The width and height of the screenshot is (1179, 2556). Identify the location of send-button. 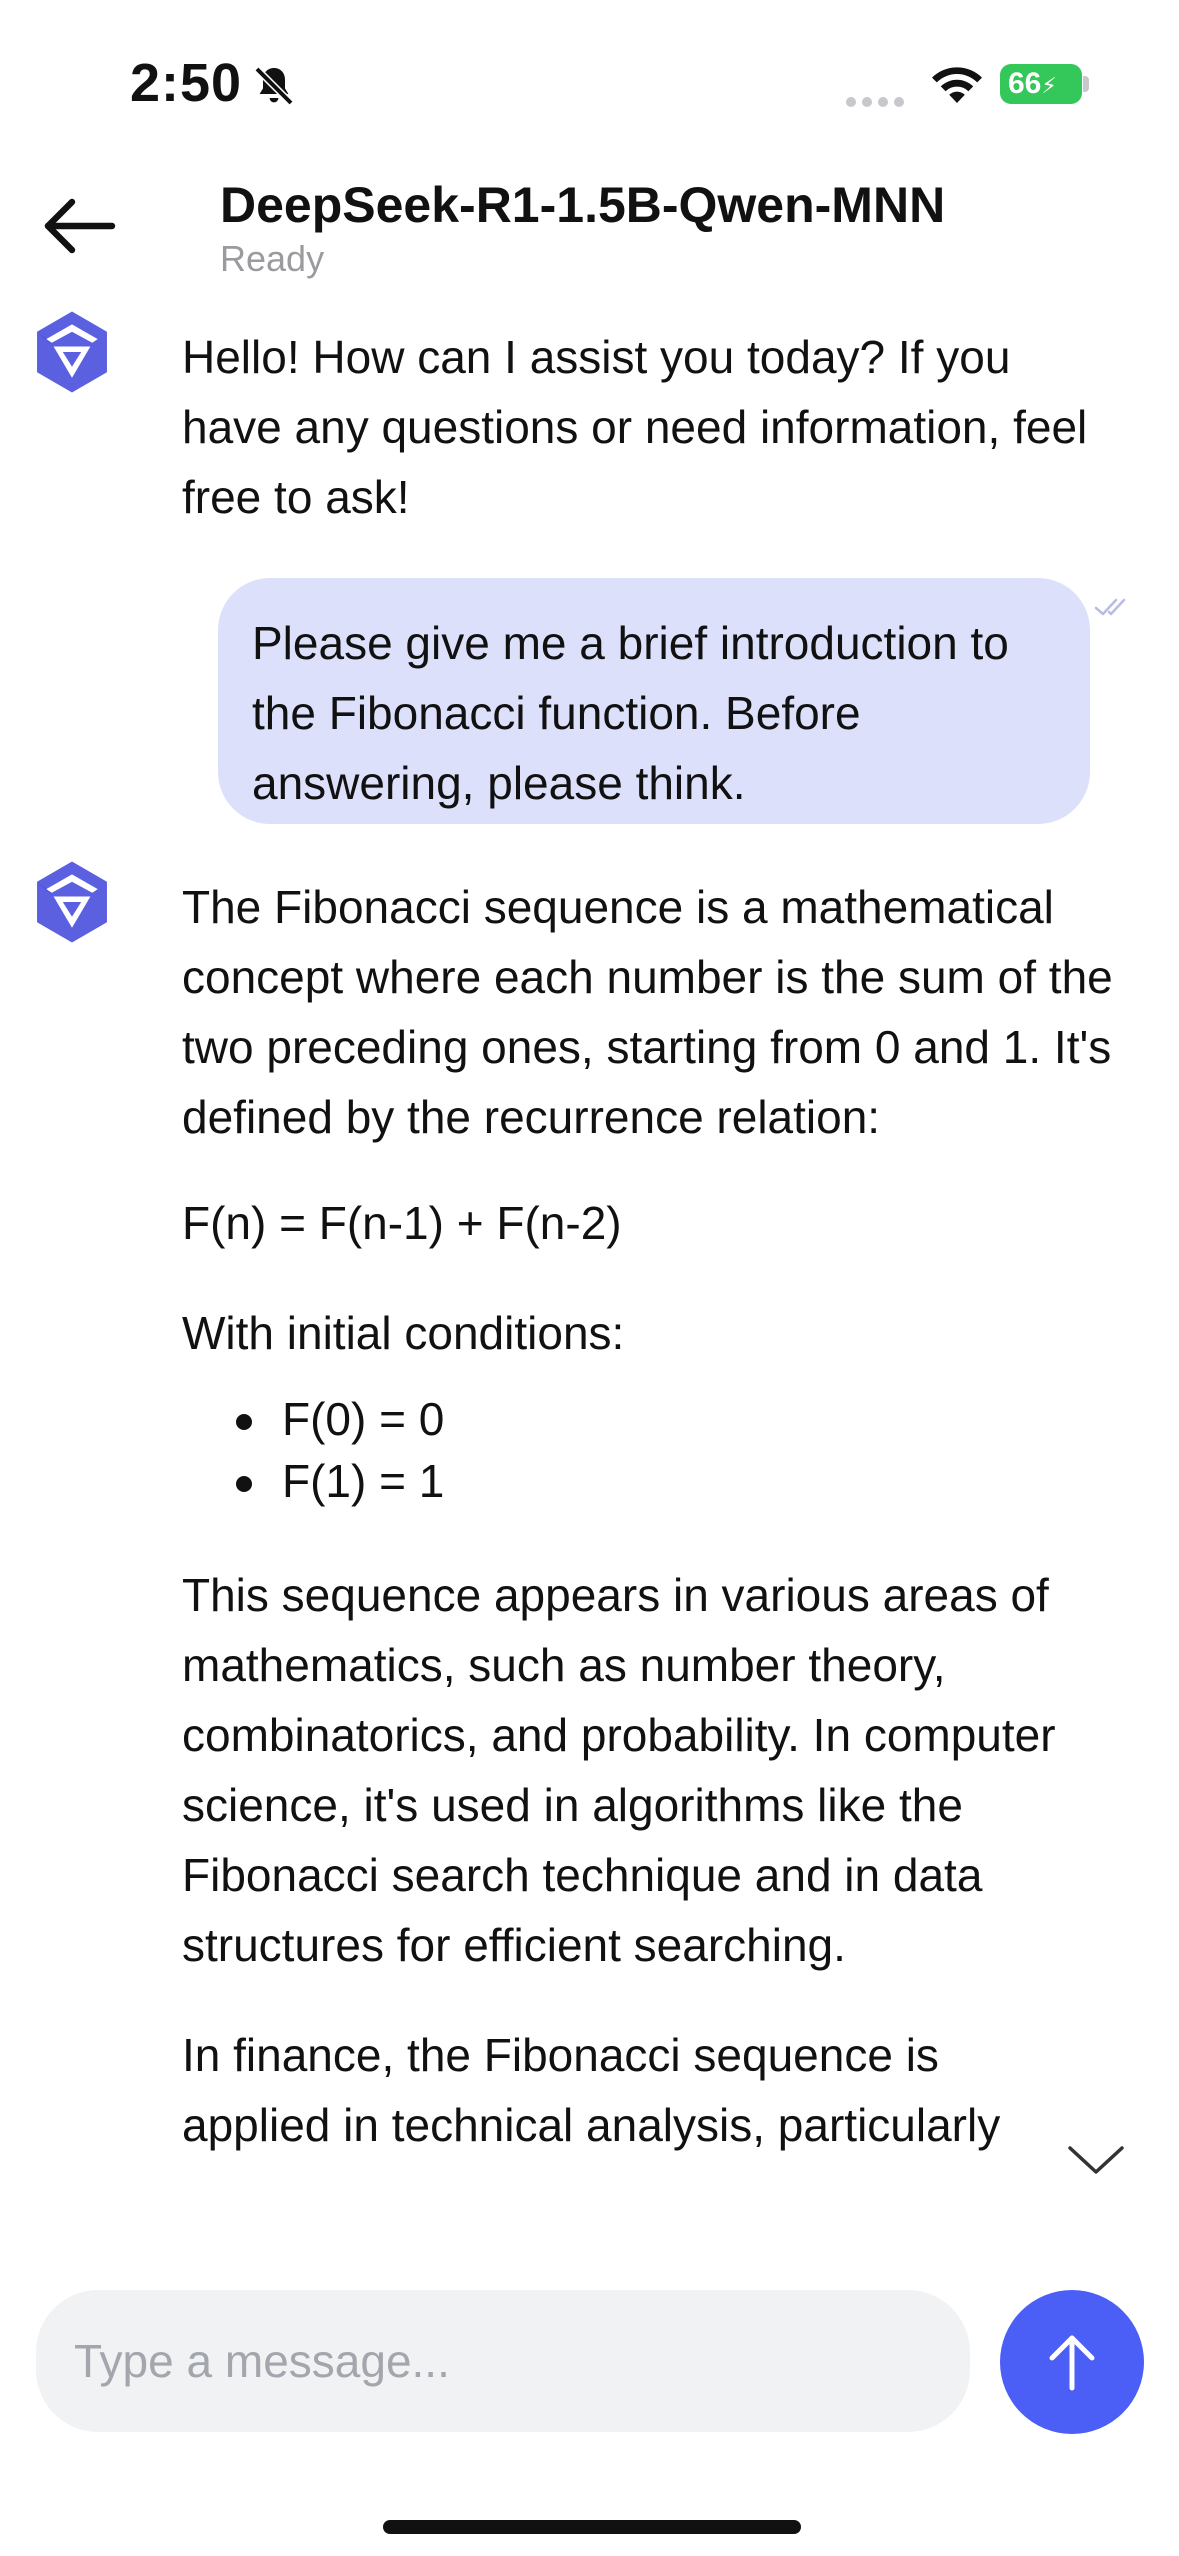
(1072, 2362).